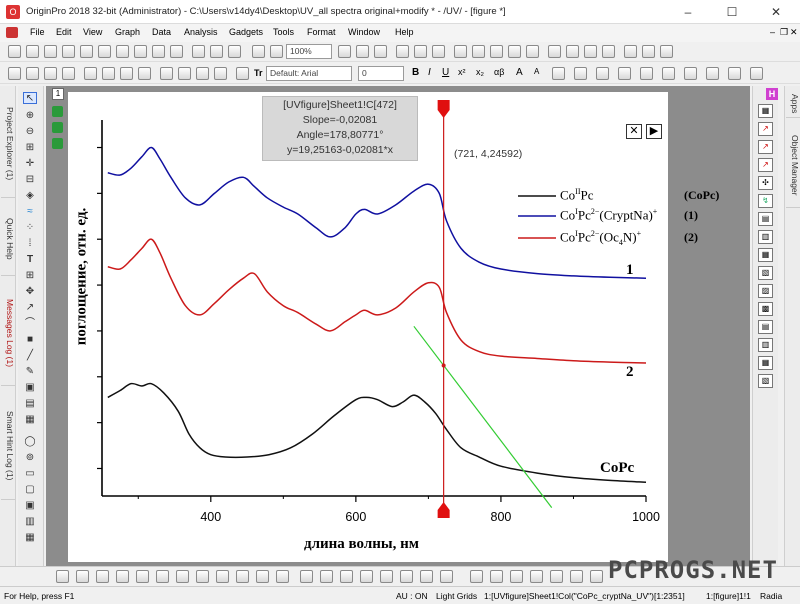 The height and width of the screenshot is (604, 800). Describe the element at coordinates (728, 596) in the screenshot. I see `status-active-sheet: 1:[figure]1!1` at that location.